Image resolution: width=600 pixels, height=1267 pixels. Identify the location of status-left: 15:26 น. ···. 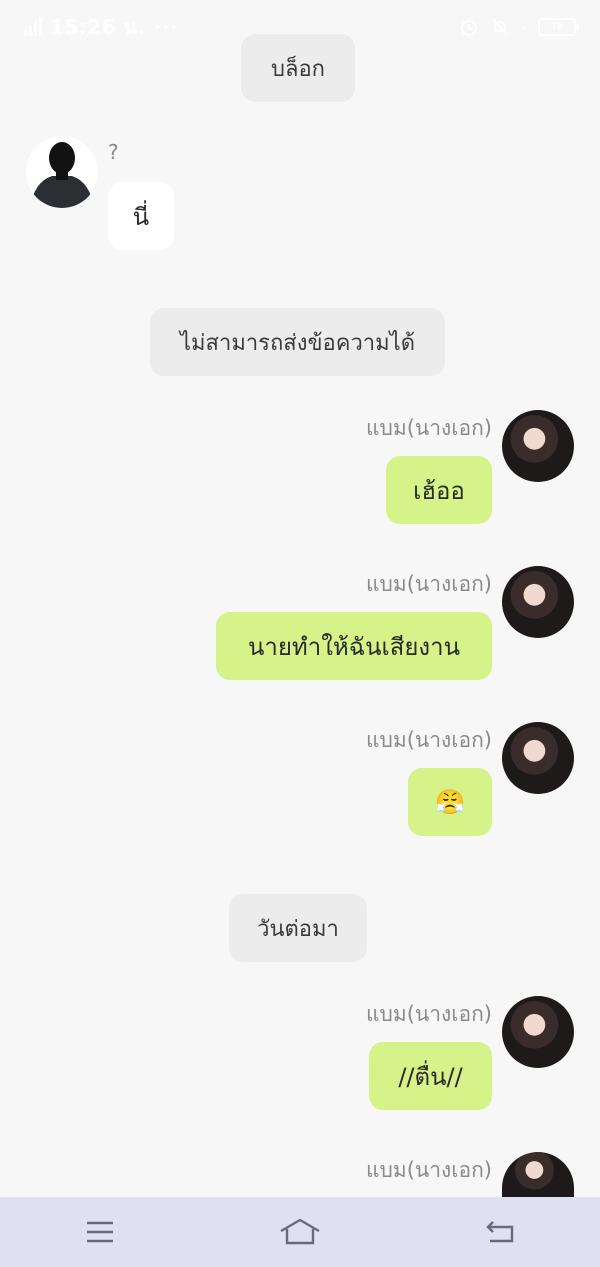
(101, 27).